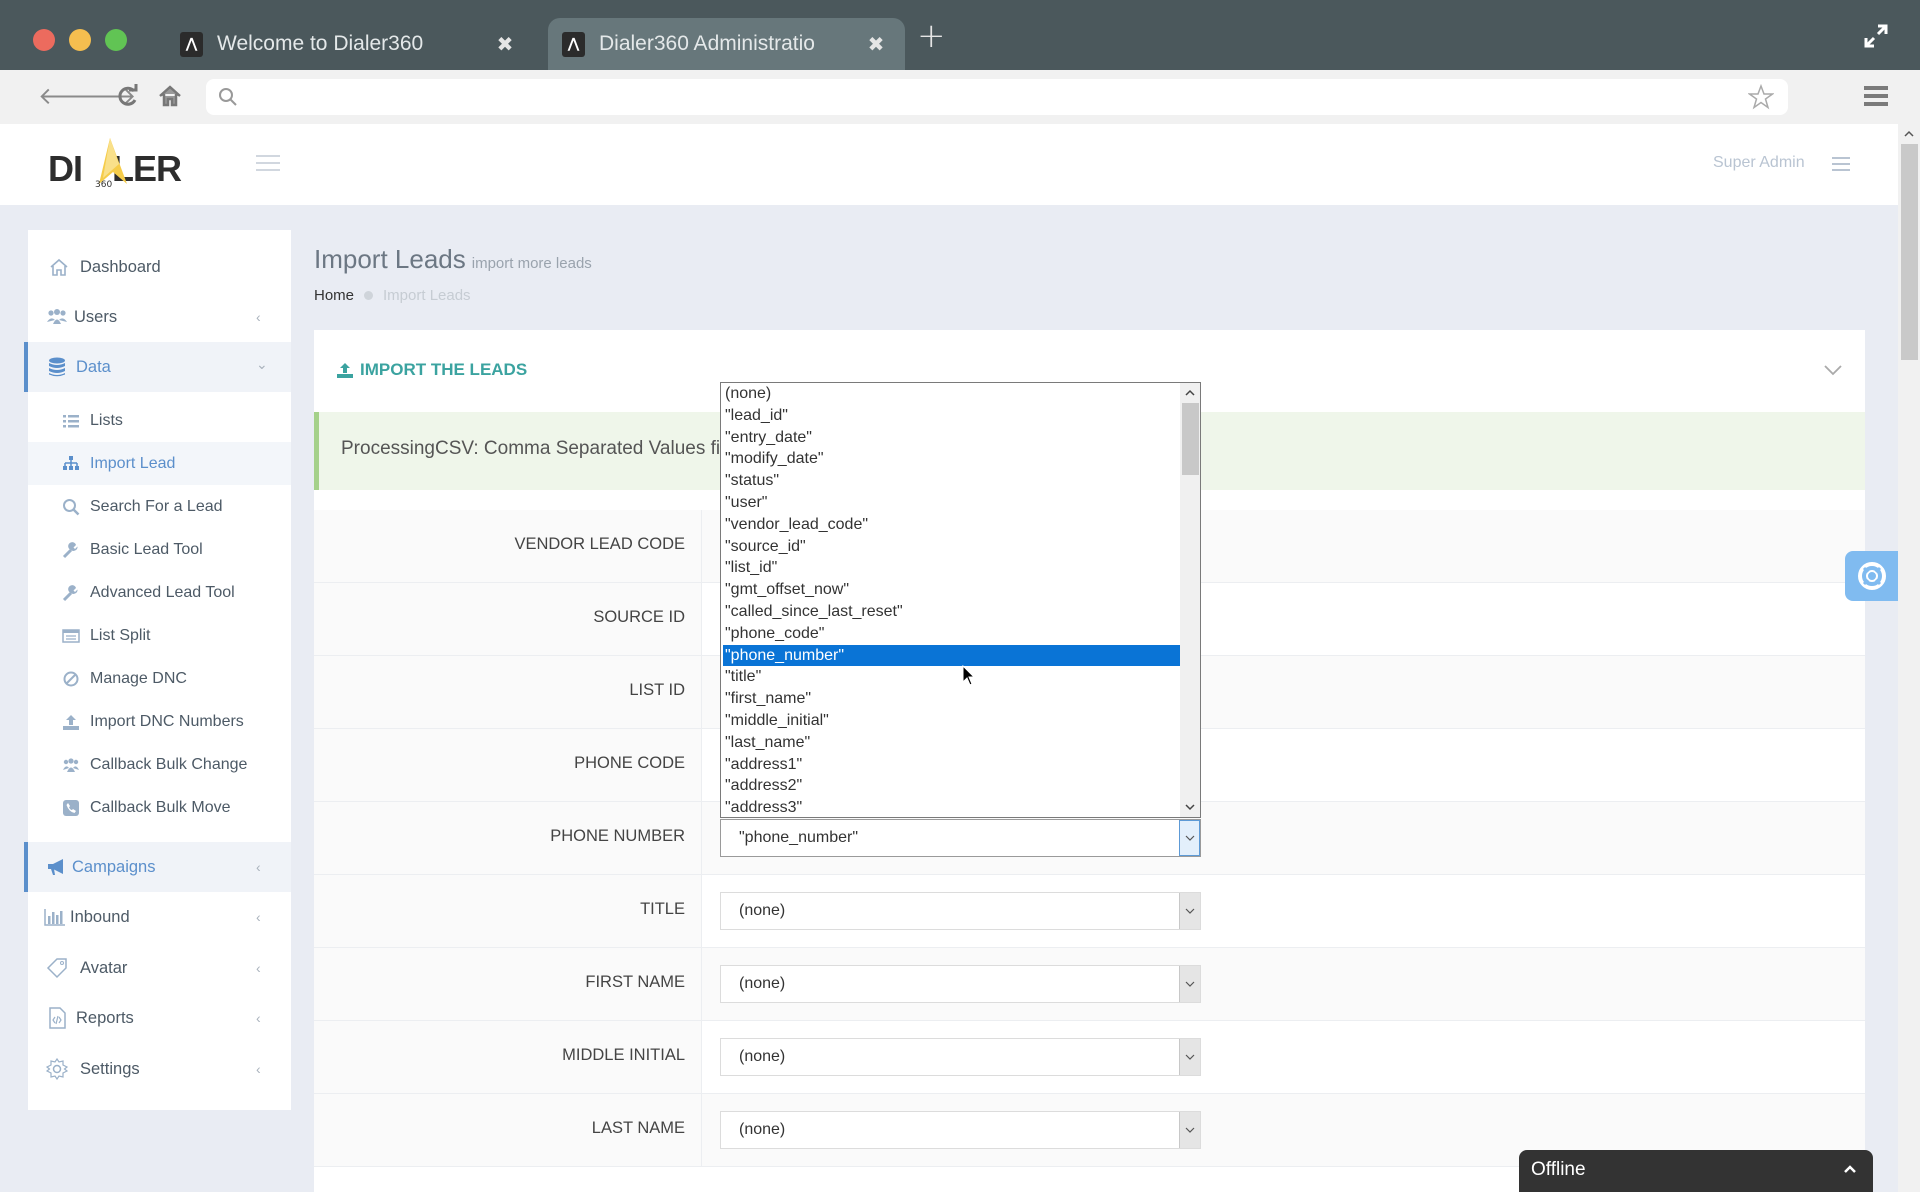 This screenshot has width=1920, height=1192. Describe the element at coordinates (159, 317) in the screenshot. I see `sidebar-item-users: Users ‹` at that location.